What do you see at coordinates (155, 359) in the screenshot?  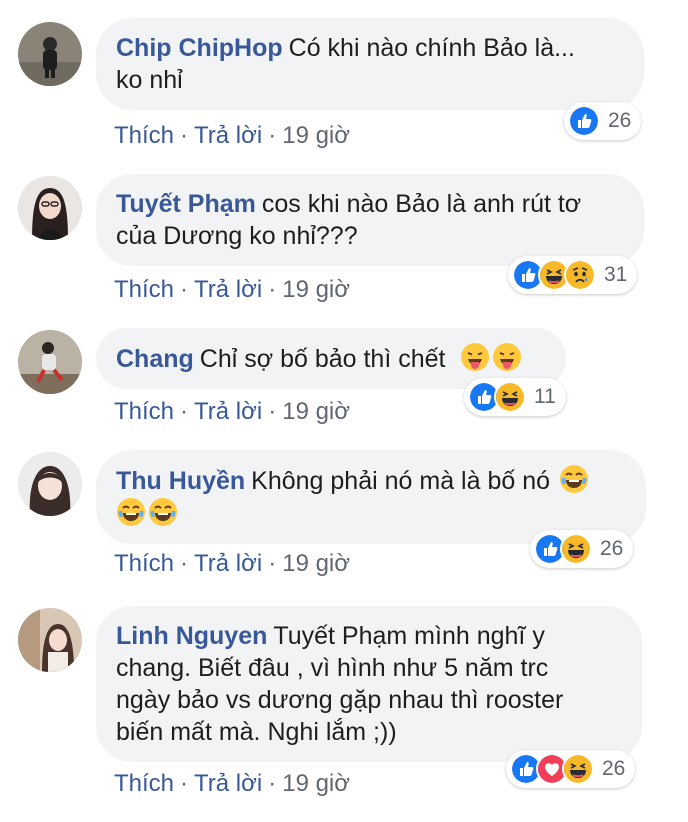 I see `comment-author: Chang` at bounding box center [155, 359].